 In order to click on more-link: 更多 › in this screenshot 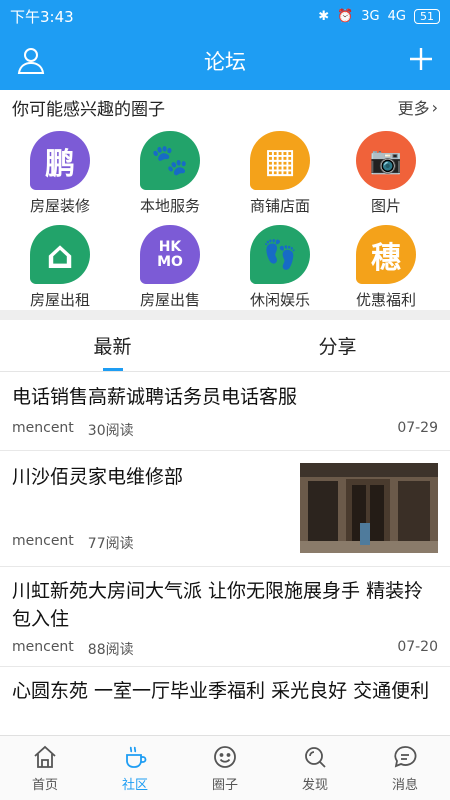, I will do `click(418, 107)`.